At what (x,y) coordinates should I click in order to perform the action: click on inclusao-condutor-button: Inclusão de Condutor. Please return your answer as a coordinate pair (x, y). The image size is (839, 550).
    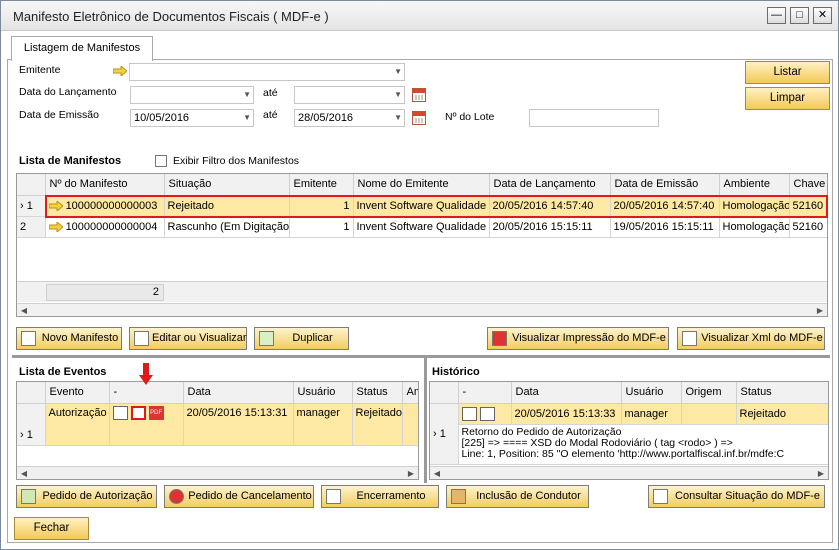
    Looking at the image, I should click on (517, 496).